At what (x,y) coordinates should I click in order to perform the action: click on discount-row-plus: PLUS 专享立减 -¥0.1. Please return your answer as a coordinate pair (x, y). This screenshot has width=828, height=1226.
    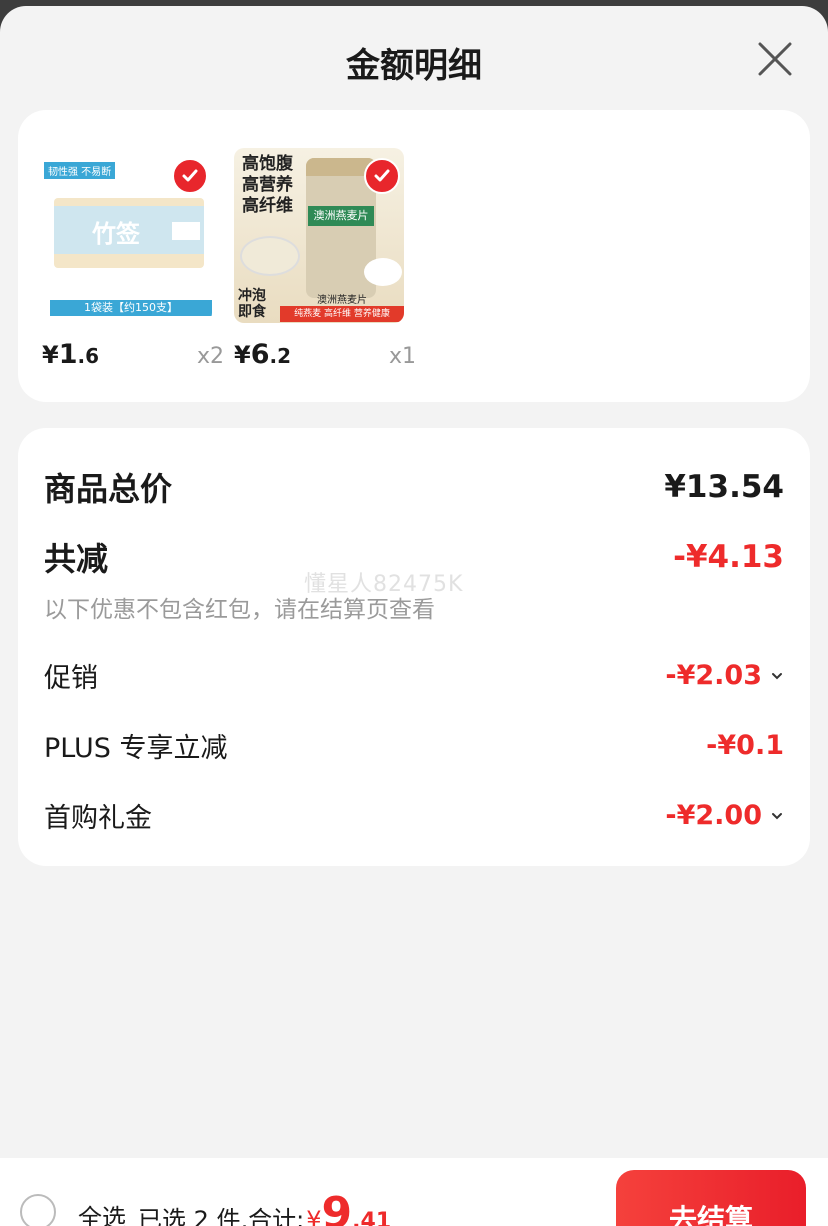
    Looking at the image, I should click on (414, 745).